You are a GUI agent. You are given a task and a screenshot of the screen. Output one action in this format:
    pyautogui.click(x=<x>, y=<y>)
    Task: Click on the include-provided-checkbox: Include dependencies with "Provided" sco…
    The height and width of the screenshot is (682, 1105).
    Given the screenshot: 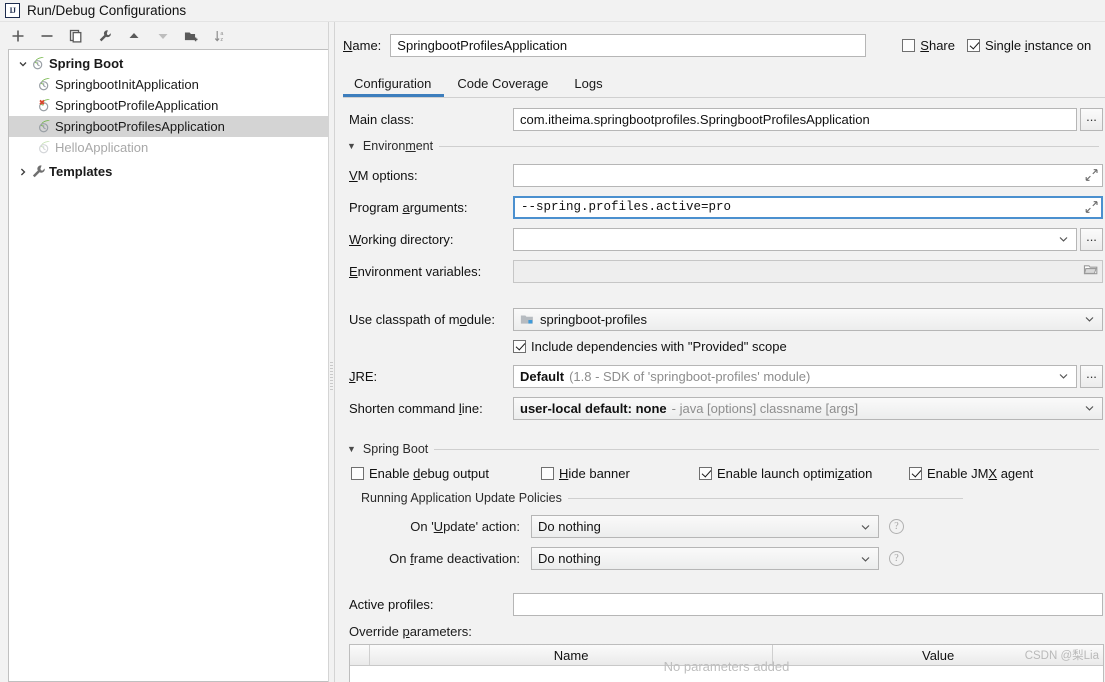 What is the action you would take?
    pyautogui.click(x=650, y=346)
    